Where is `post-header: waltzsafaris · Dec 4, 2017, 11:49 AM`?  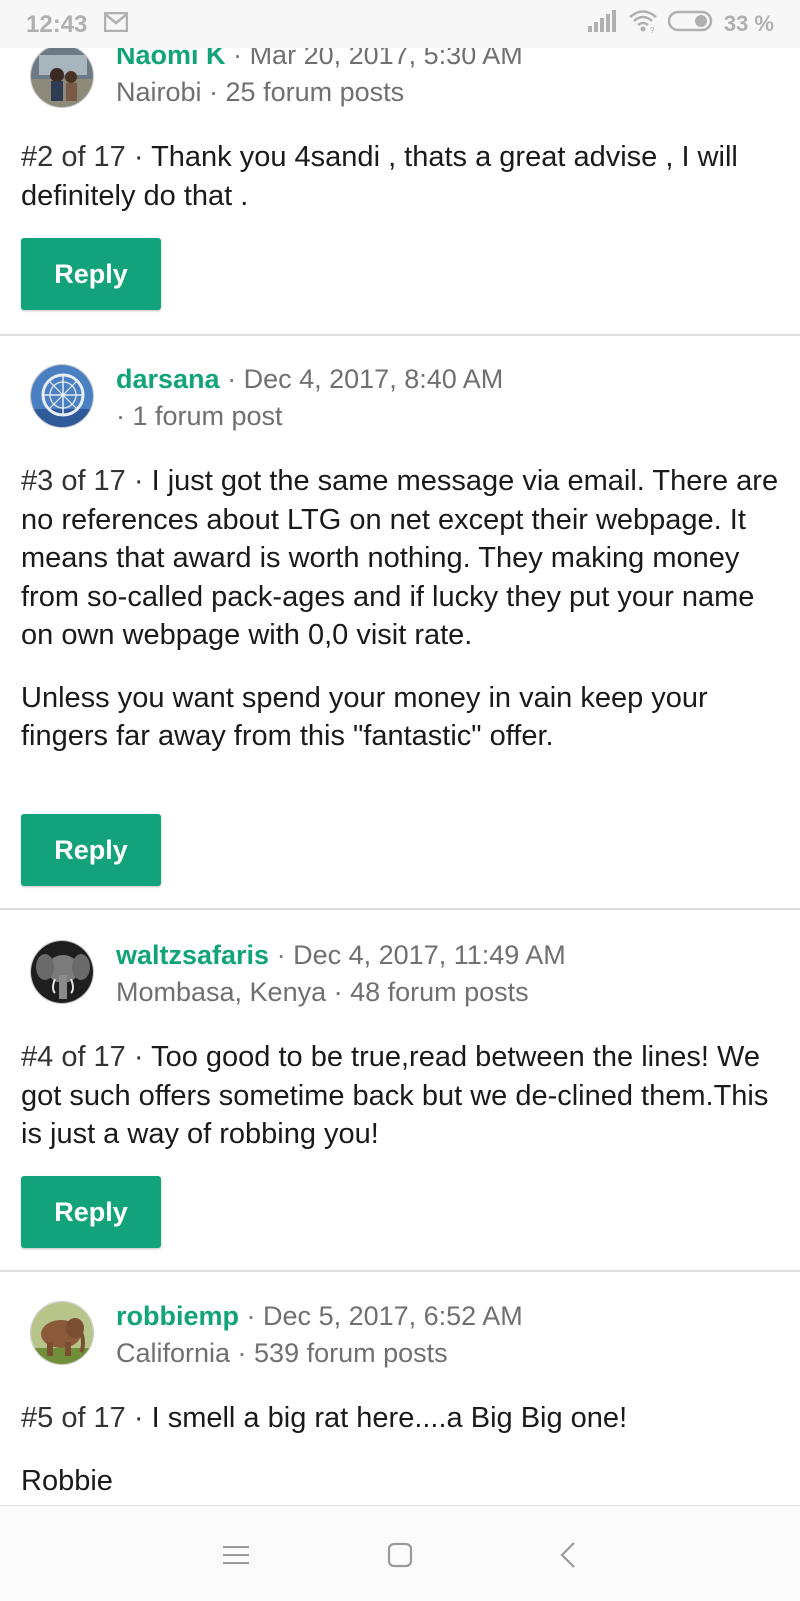
post-header: waltzsafaris · Dec 4, 2017, 11:49 AM is located at coordinates (341, 955).